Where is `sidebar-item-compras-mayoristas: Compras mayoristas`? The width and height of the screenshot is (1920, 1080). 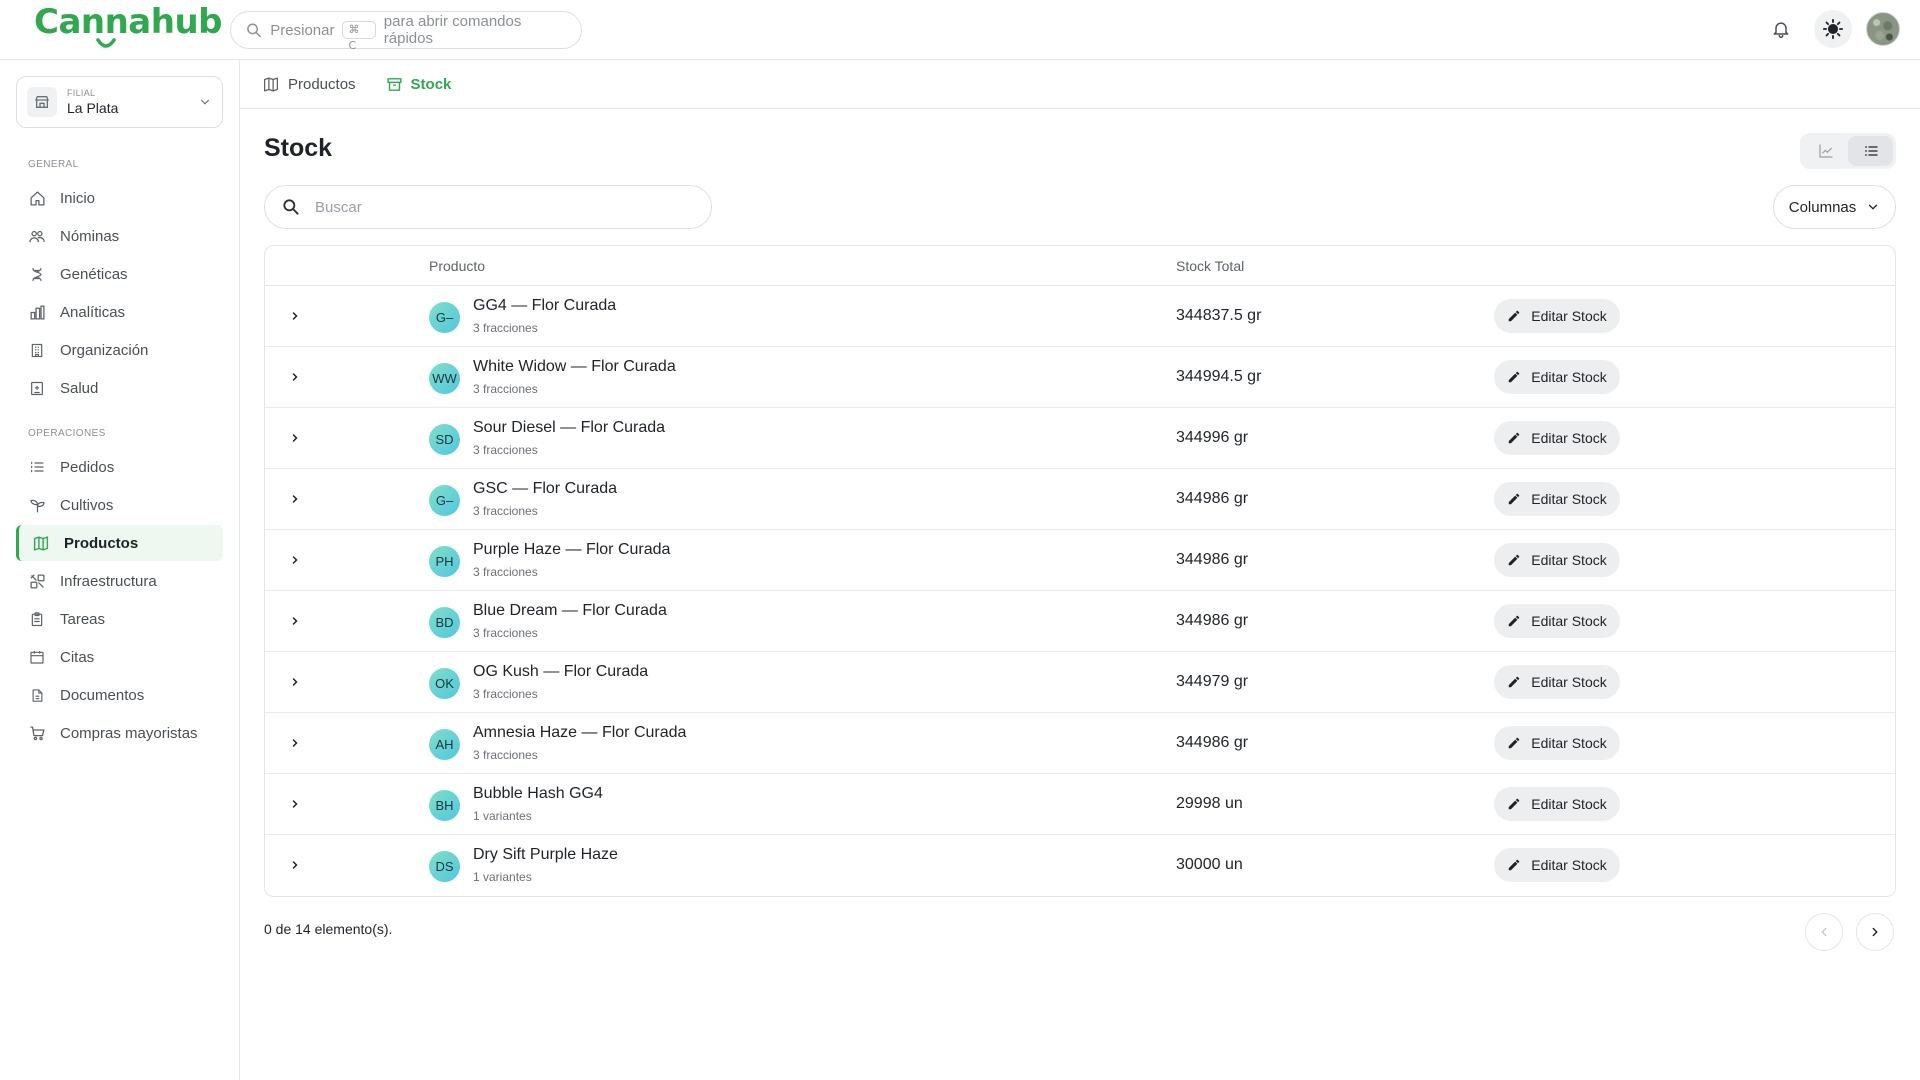
sidebar-item-compras-mayoristas: Compras mayoristas is located at coordinates (119, 733).